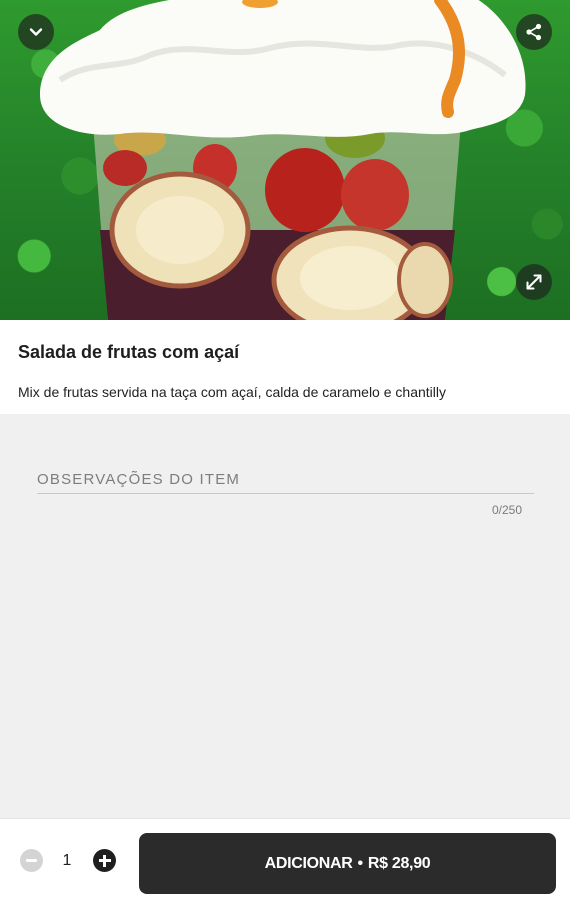 This screenshot has width=570, height=900. What do you see at coordinates (129, 352) in the screenshot?
I see `product-title: Salada de frutas com açaí` at bounding box center [129, 352].